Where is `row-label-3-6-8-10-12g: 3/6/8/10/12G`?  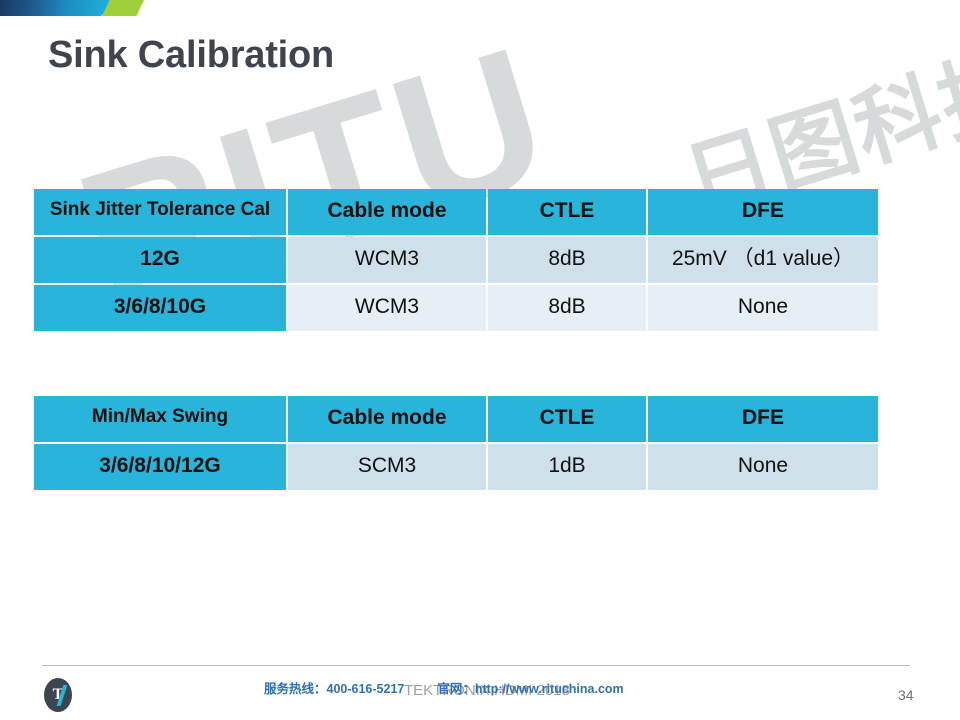 row-label-3-6-8-10-12g: 3/6/8/10/12G is located at coordinates (160, 467).